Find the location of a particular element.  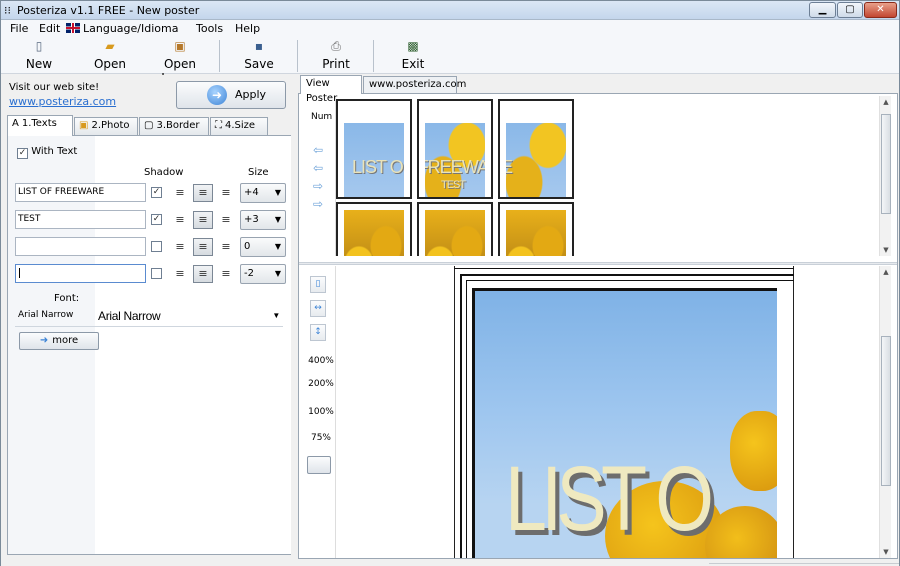

text-row: LIST OF FREEWARE ✓ ≡ ≡ ≡ +4 ▼ is located at coordinates (152, 193).